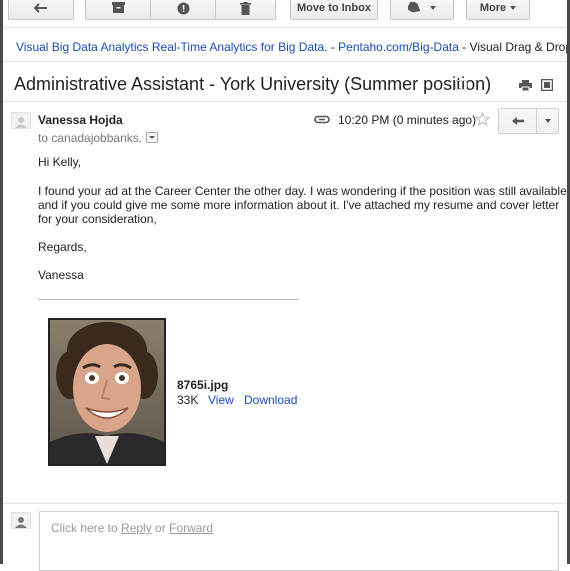 Image resolution: width=570 pixels, height=571 pixels. Describe the element at coordinates (61, 275) in the screenshot. I see `signature: Vanessa` at that location.